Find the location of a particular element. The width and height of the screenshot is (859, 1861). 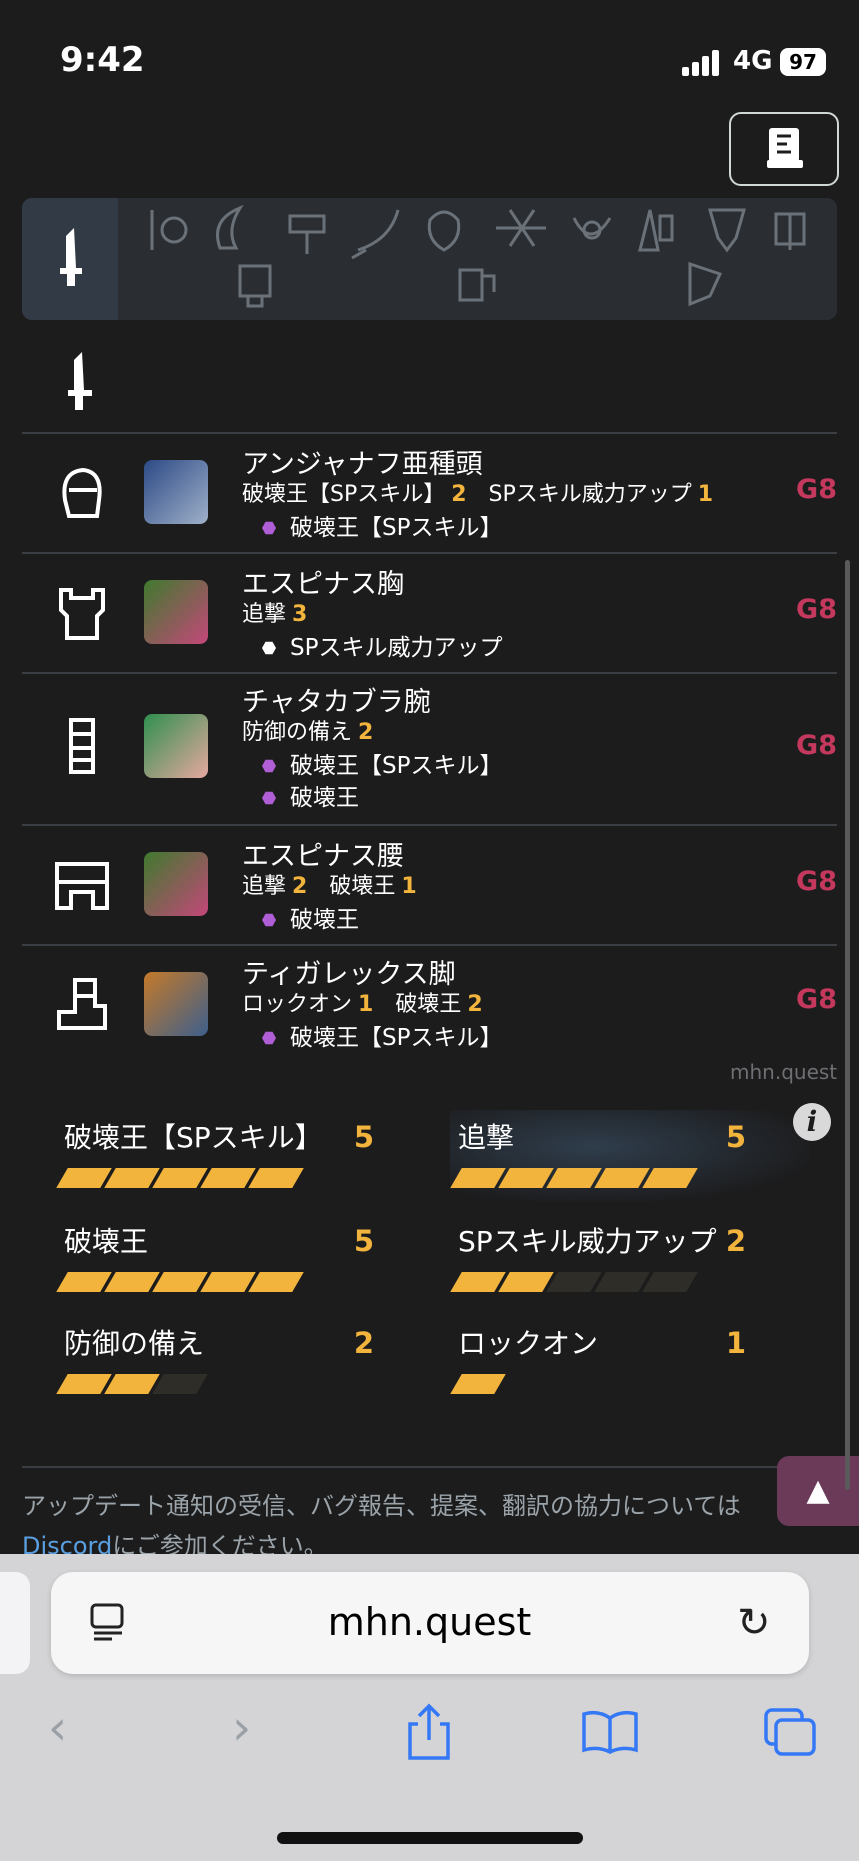

skill-summary-item: 破壊王【SPスキル】 5 is located at coordinates (202, 1161).